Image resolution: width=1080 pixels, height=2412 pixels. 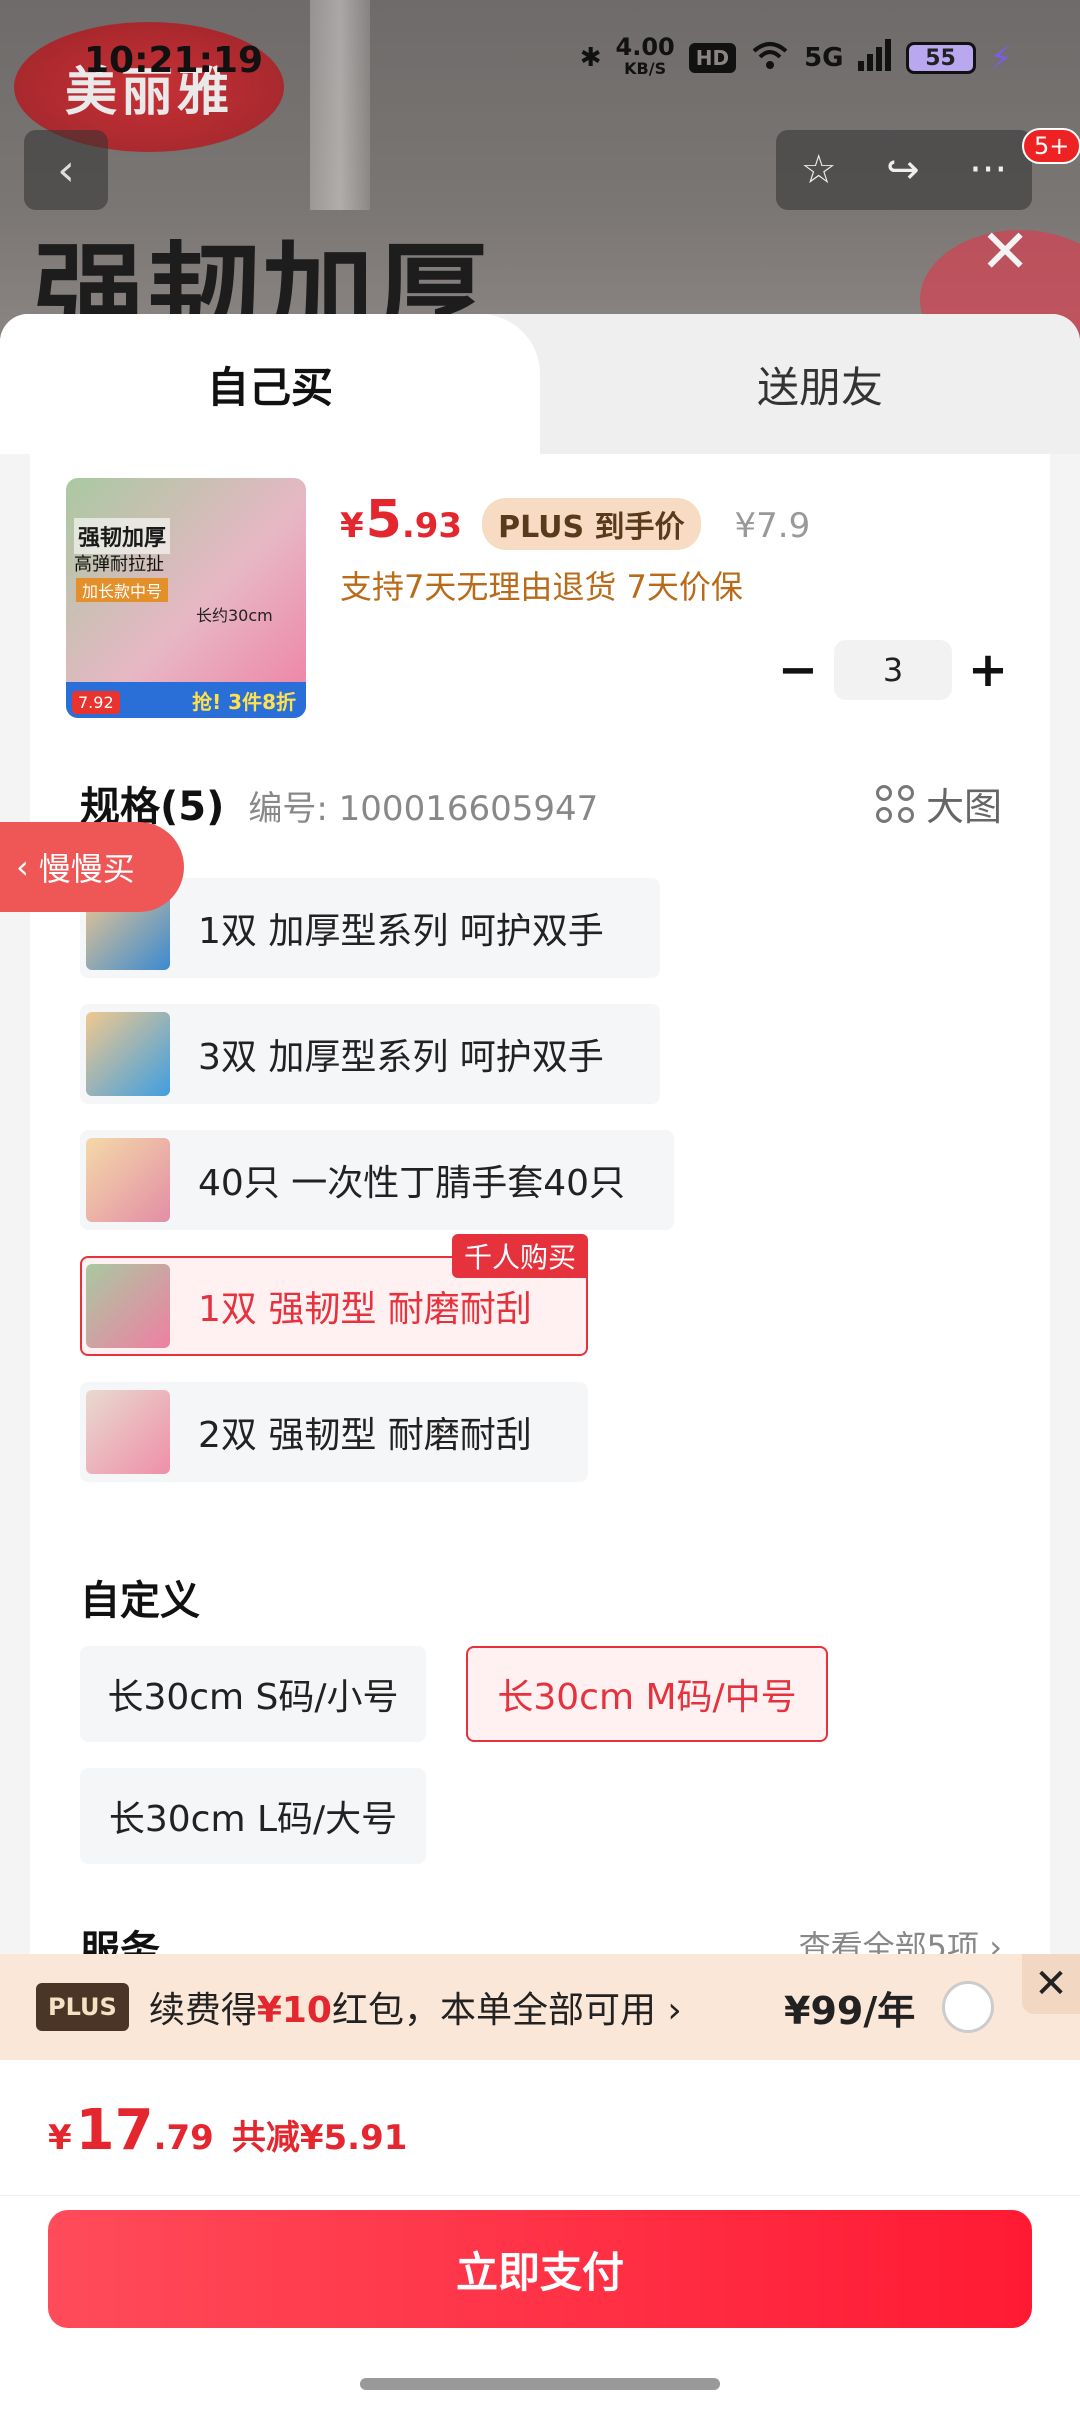 I want to click on product-image-subtitle: 高弹耐拉扯, so click(x=119, y=564).